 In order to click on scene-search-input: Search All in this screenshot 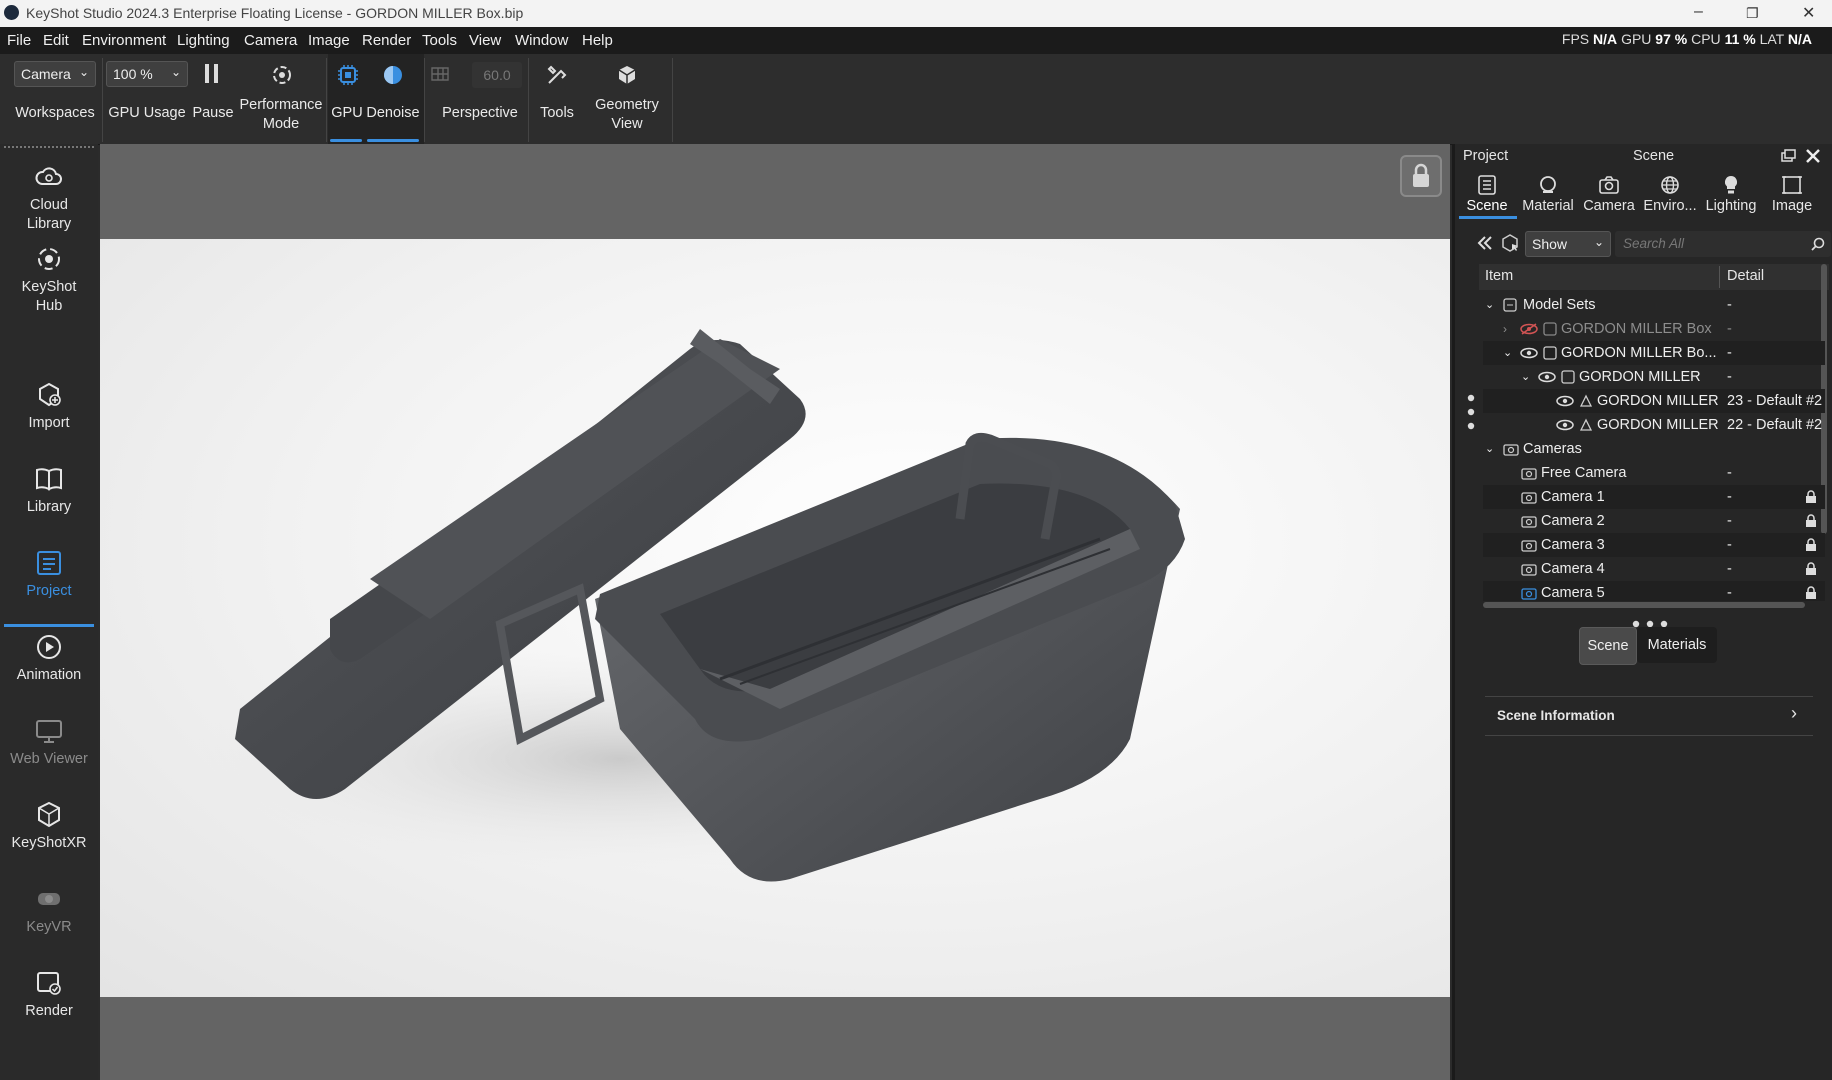, I will do `click(1723, 244)`.